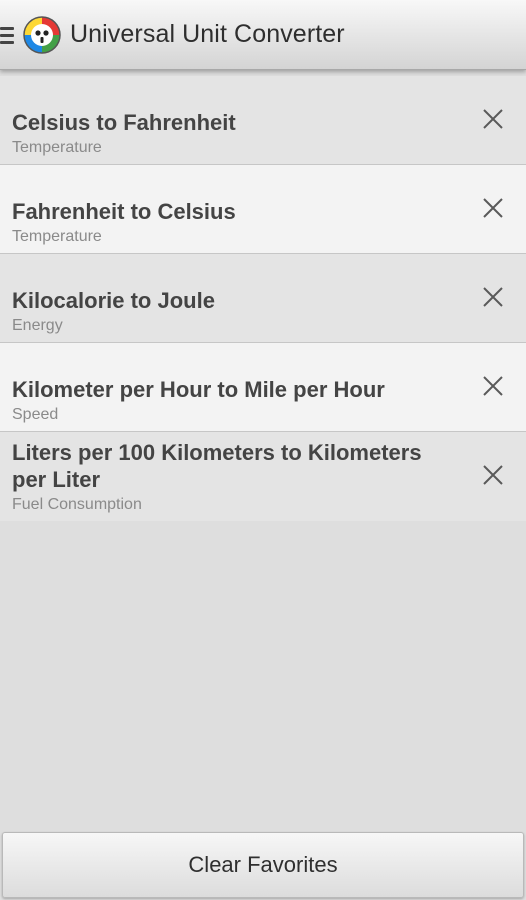  I want to click on favorite-item: Kilocalorie to Joule Energy, so click(263, 298).